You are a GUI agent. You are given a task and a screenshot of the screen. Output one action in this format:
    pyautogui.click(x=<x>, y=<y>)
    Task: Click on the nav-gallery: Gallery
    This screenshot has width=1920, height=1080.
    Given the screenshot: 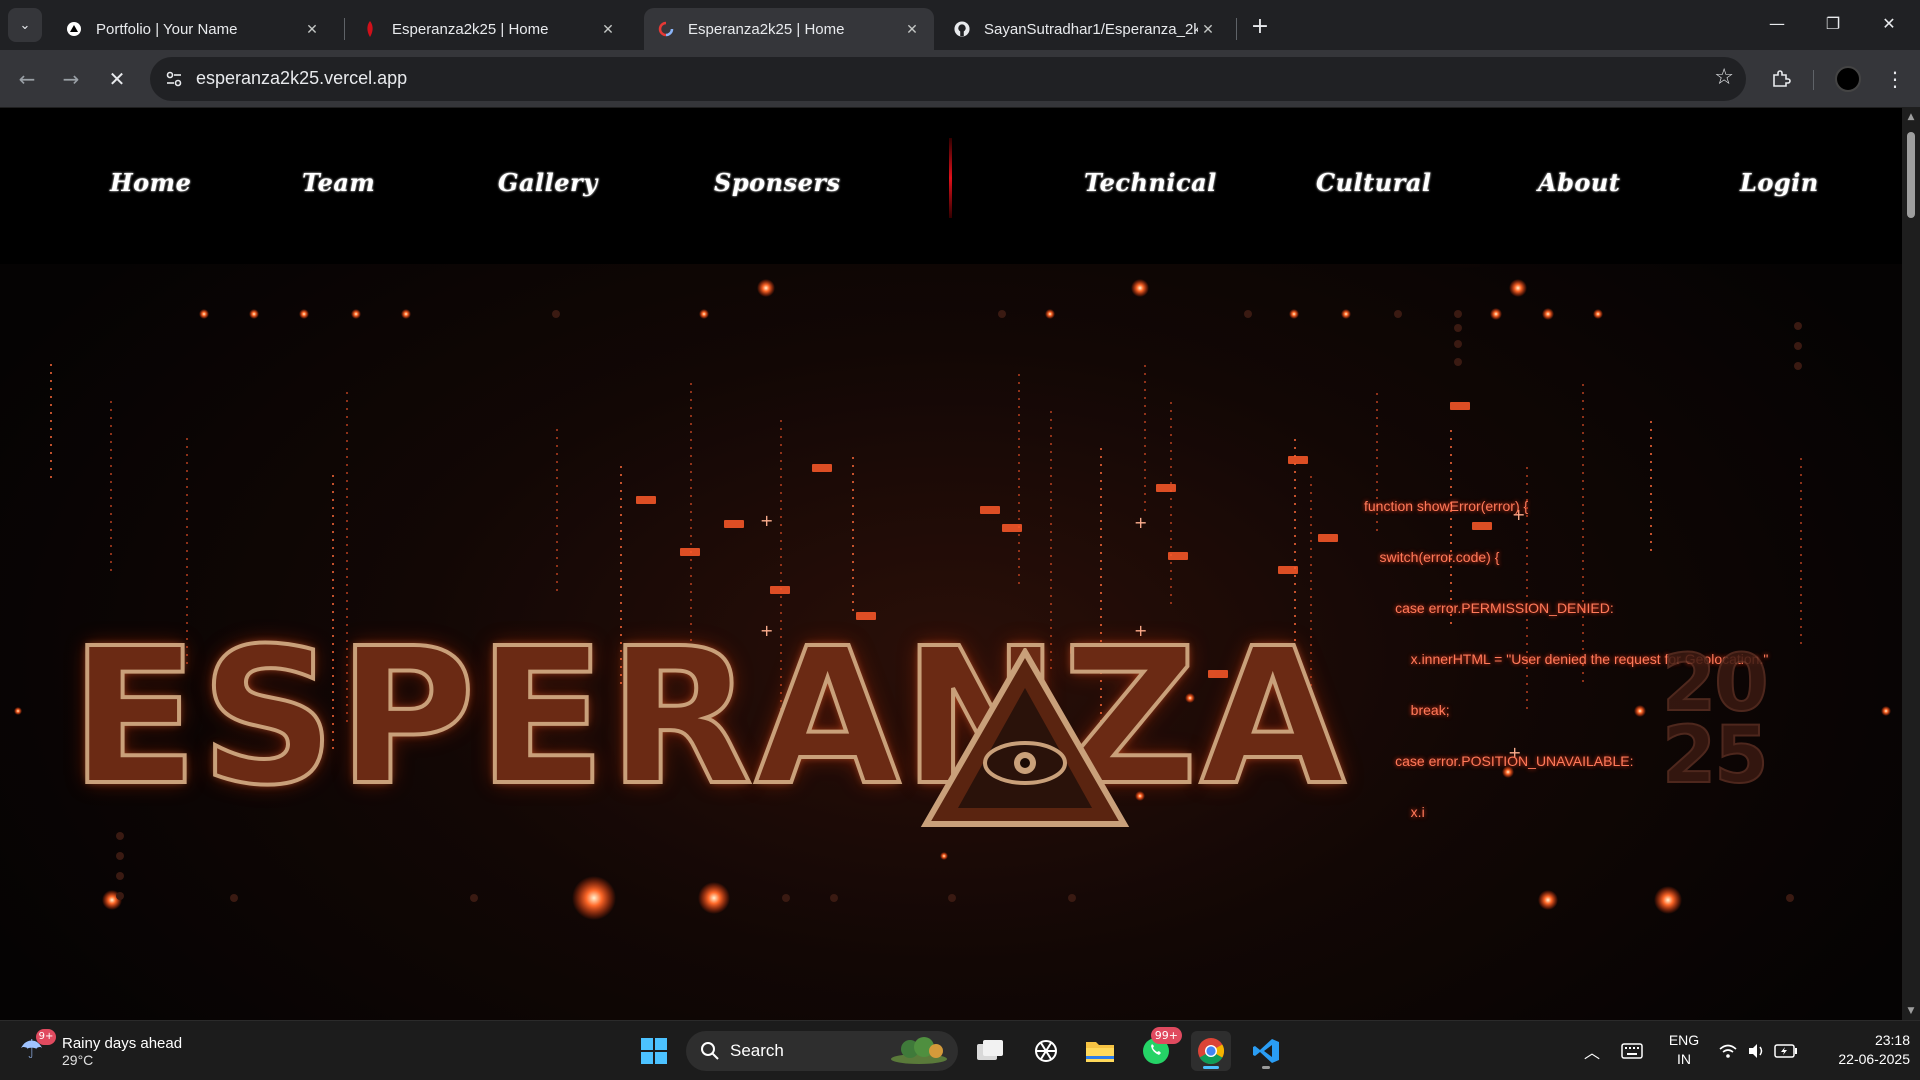 What is the action you would take?
    pyautogui.click(x=548, y=182)
    